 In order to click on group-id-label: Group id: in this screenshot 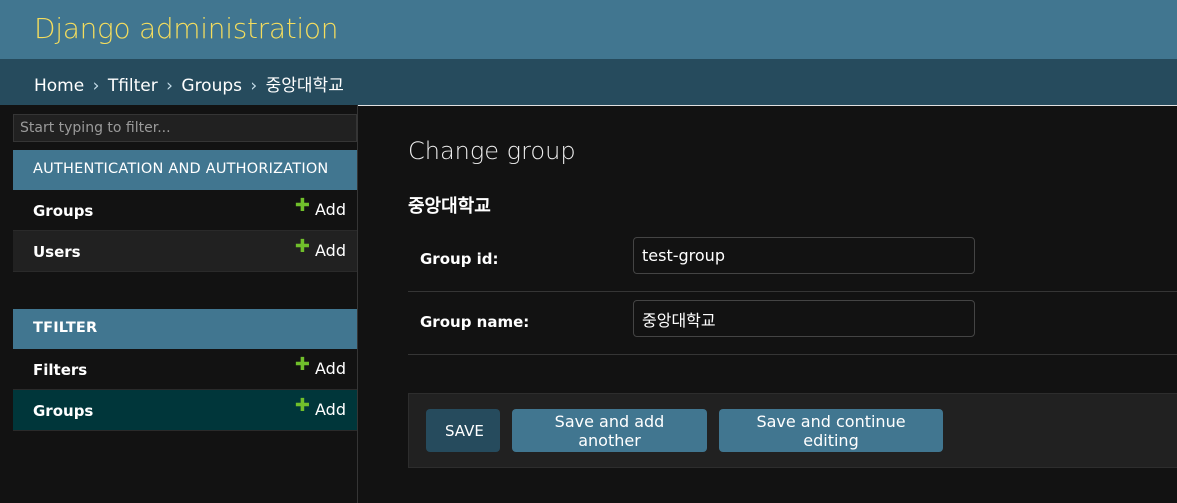, I will do `click(459, 259)`.